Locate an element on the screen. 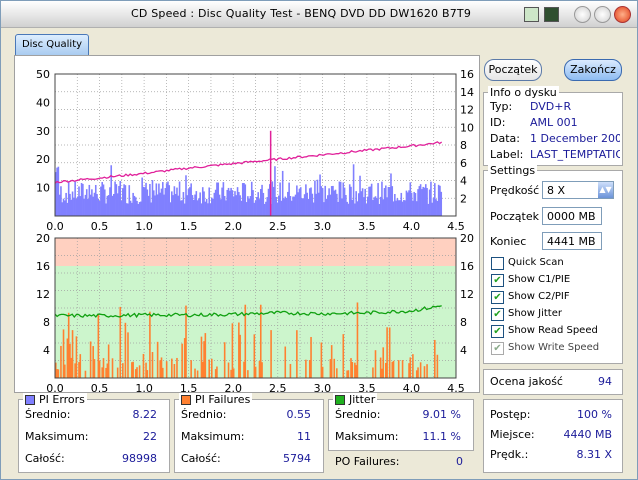 Image resolution: width=638 pixels, height=480 pixels. x-tick-label: 1.0 is located at coordinates (144, 387).